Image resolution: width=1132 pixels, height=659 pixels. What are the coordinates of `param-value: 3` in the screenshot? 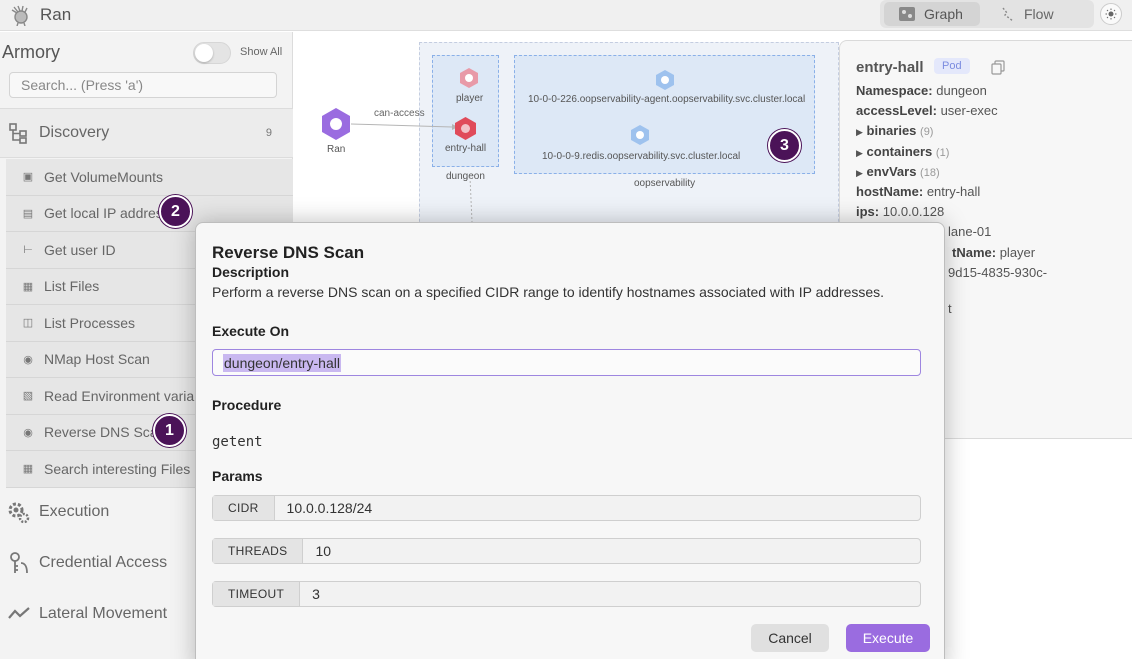 It's located at (310, 594).